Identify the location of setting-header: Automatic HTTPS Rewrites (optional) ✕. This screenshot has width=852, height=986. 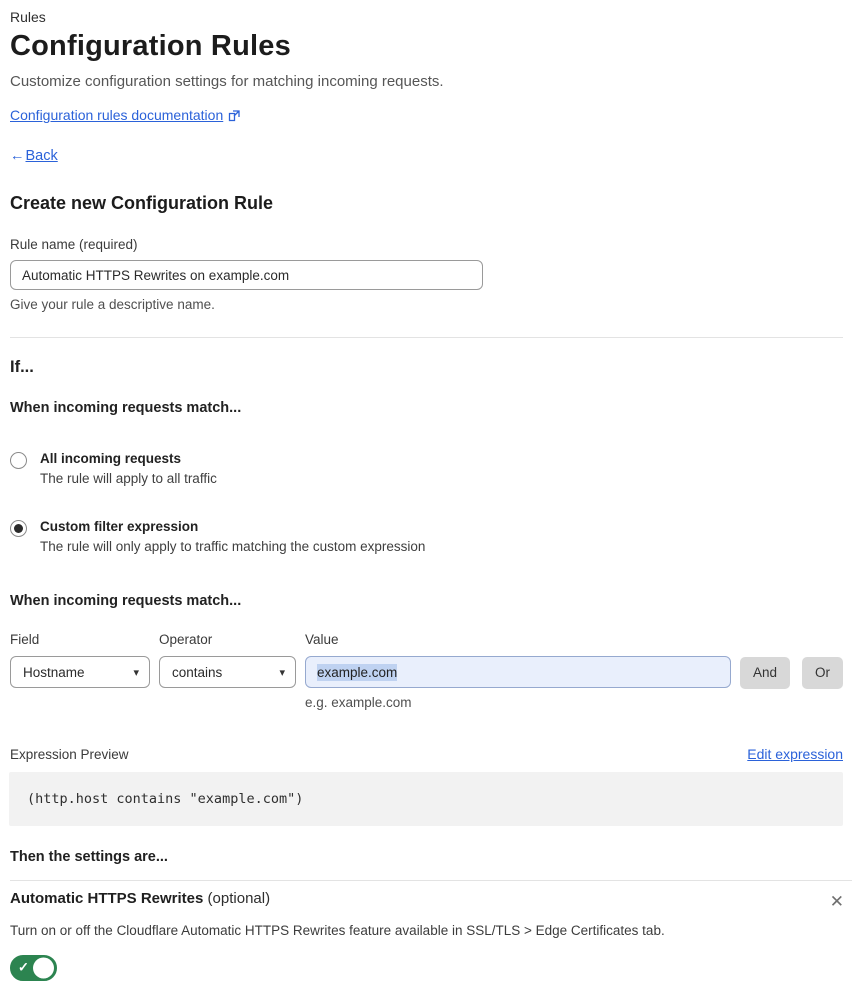
(428, 901).